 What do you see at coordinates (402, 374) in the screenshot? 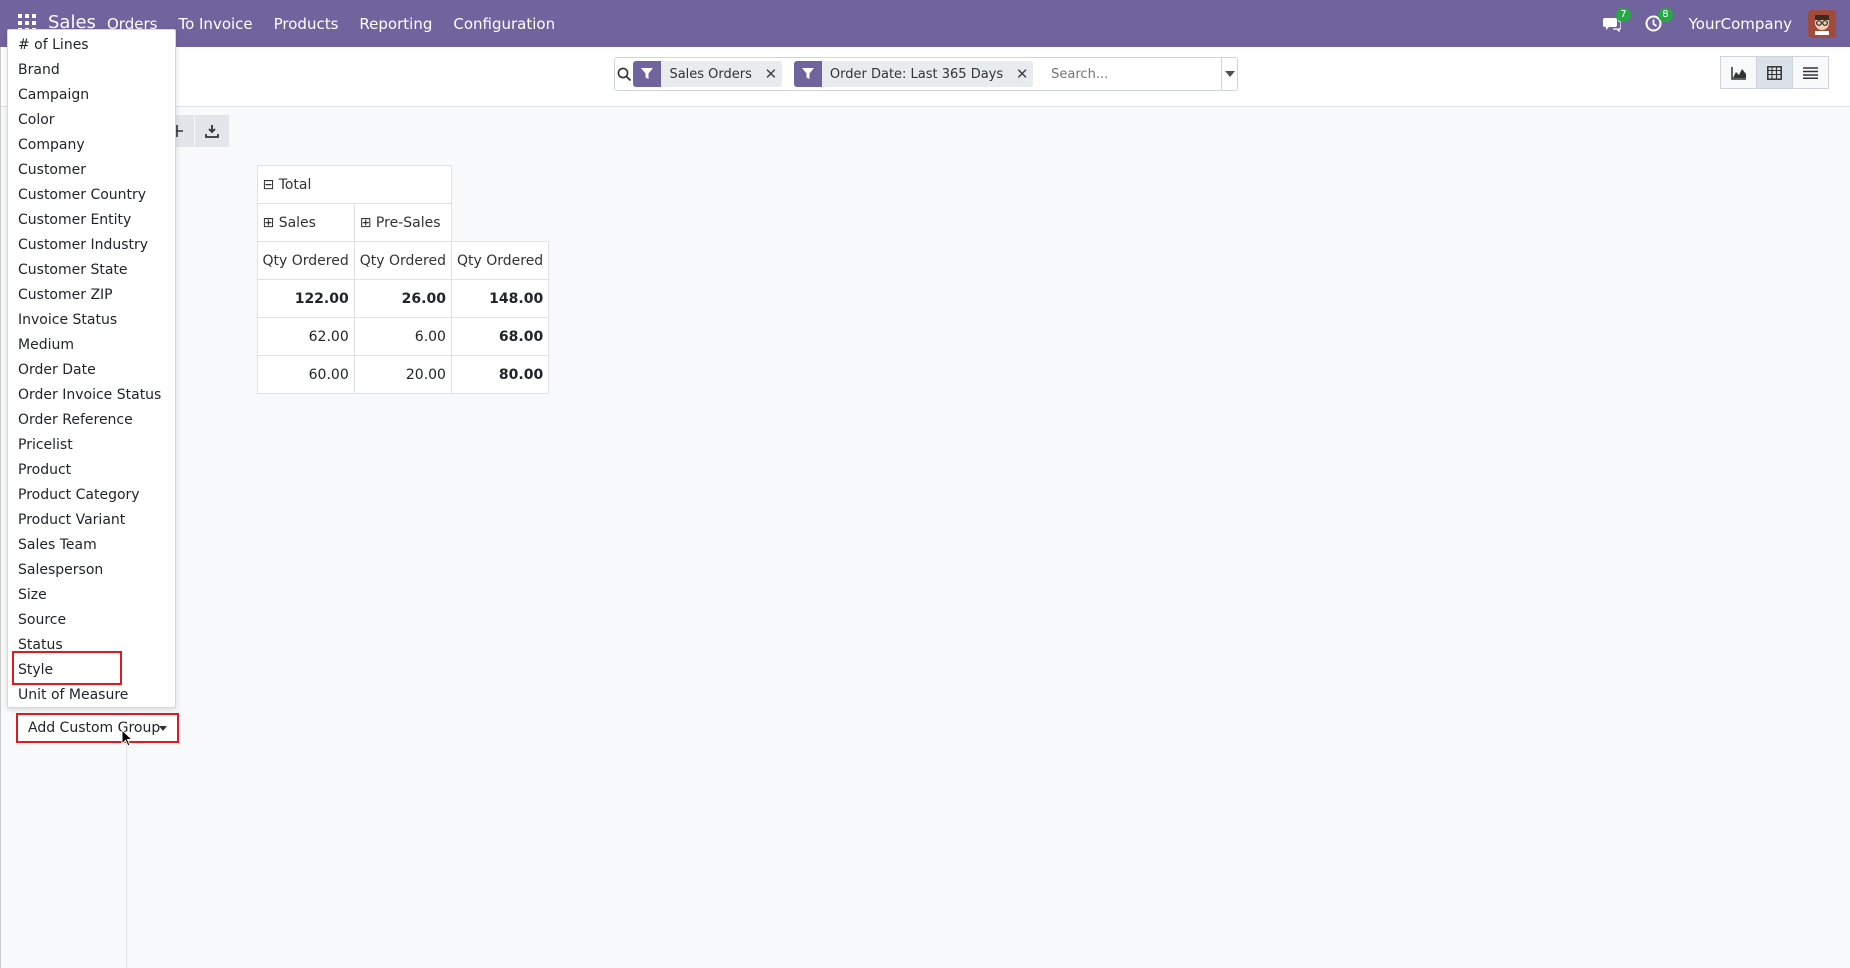
I see `pivot-cell: 20.00` at bounding box center [402, 374].